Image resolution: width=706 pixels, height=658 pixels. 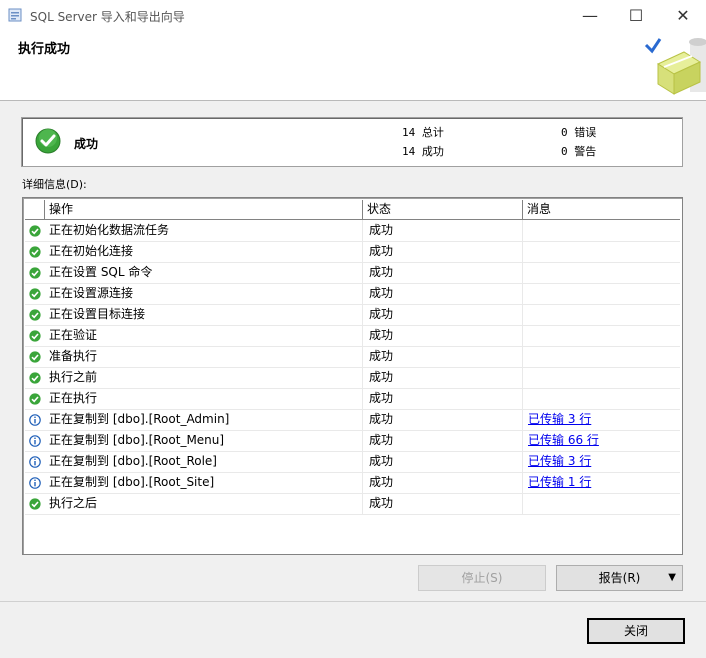 I want to click on operation-cell: 执行之后, so click(x=194, y=503).